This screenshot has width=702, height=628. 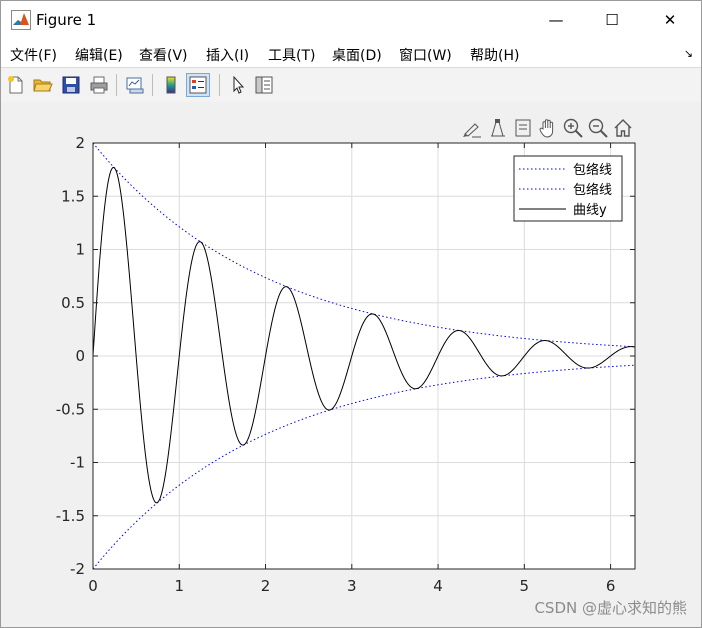 I want to click on x-tick-label: 3, so click(x=352, y=586).